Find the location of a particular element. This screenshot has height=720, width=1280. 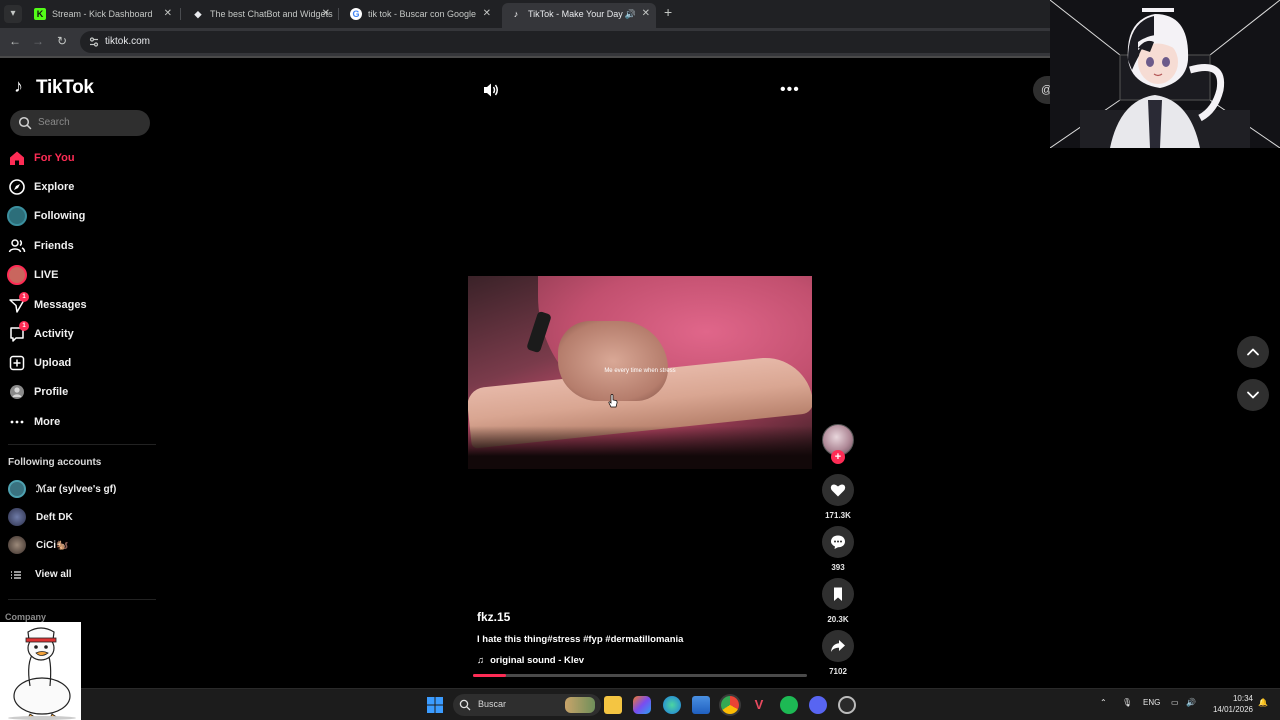

comment-button is located at coordinates (838, 542).